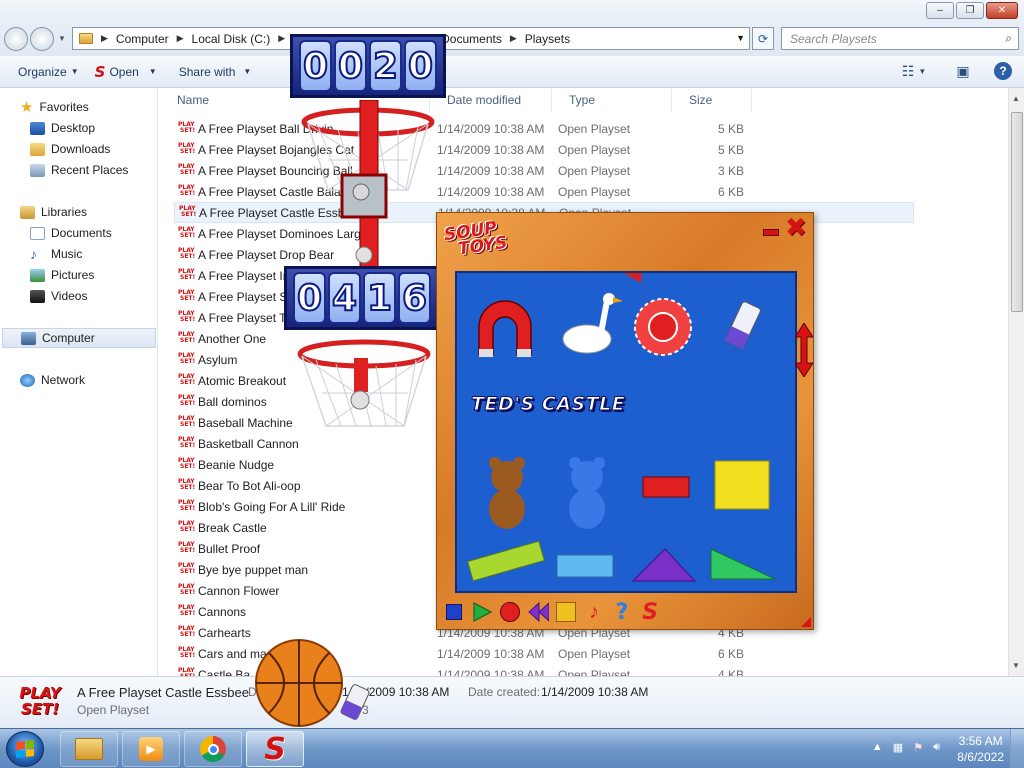 The image size is (1024, 768). Describe the element at coordinates (471, 39) in the screenshot. I see `breadcrumb-documents: Documents` at that location.